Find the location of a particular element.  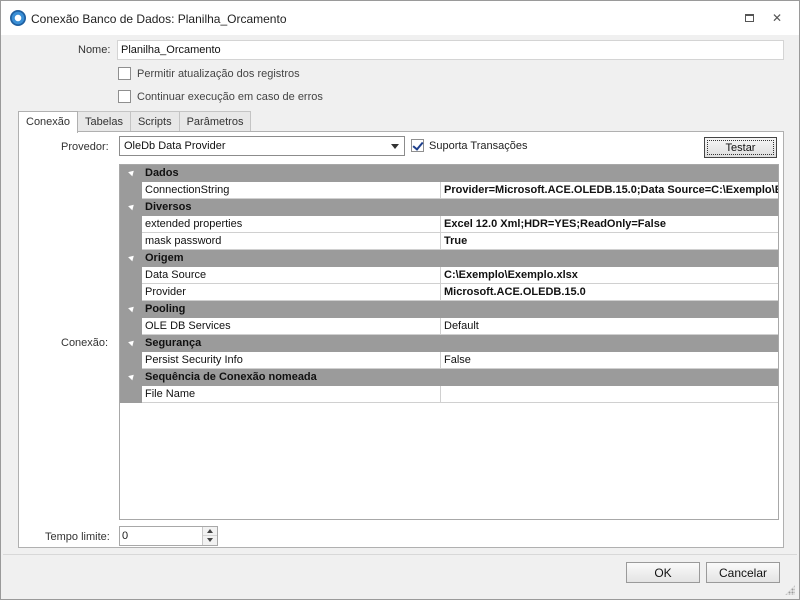

grid-property-row: File Name is located at coordinates (449, 394).